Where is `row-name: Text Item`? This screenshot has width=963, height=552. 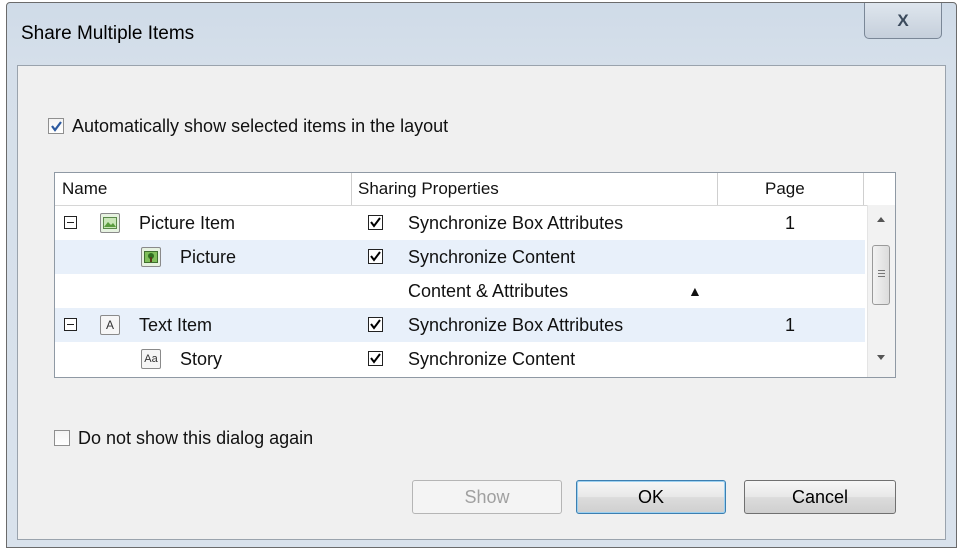 row-name: Text Item is located at coordinates (176, 325).